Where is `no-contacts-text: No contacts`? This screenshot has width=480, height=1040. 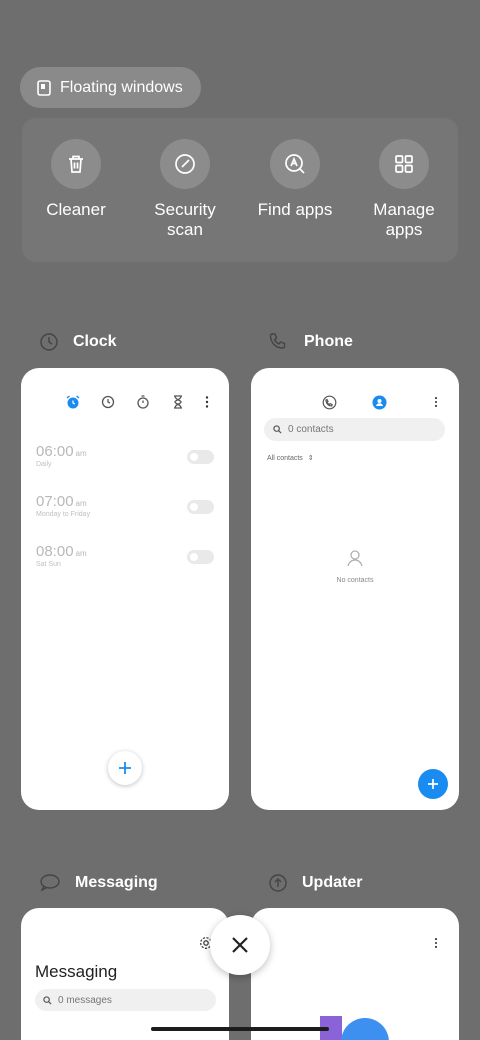 no-contacts-text: No contacts is located at coordinates (355, 580).